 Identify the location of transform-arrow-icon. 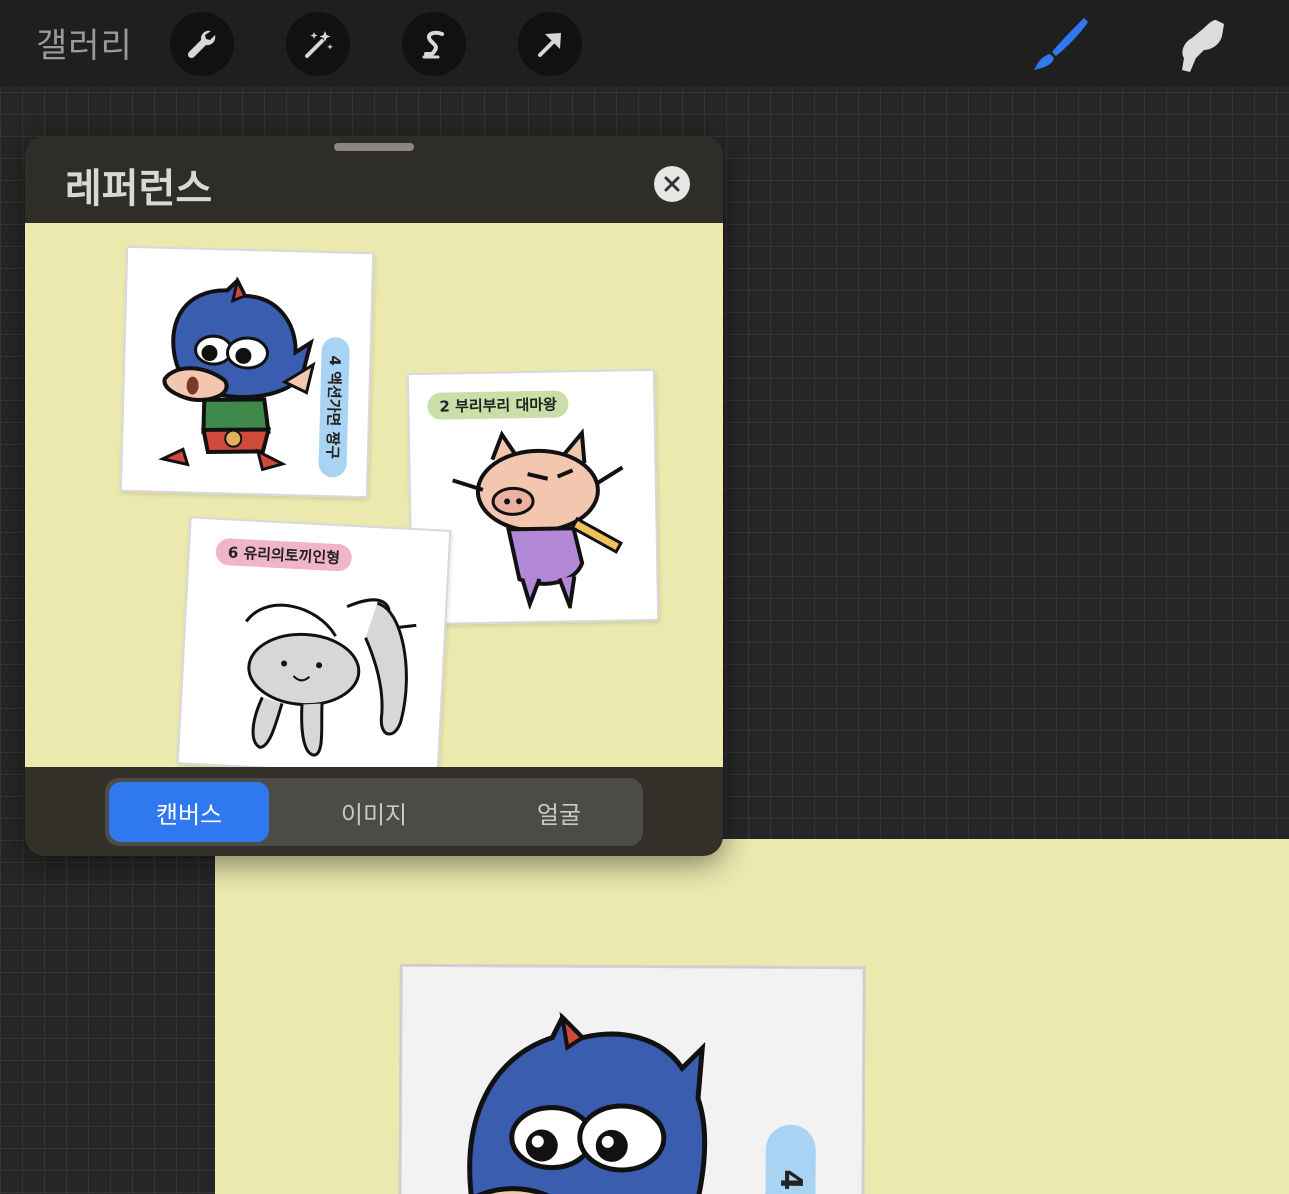
(549, 45).